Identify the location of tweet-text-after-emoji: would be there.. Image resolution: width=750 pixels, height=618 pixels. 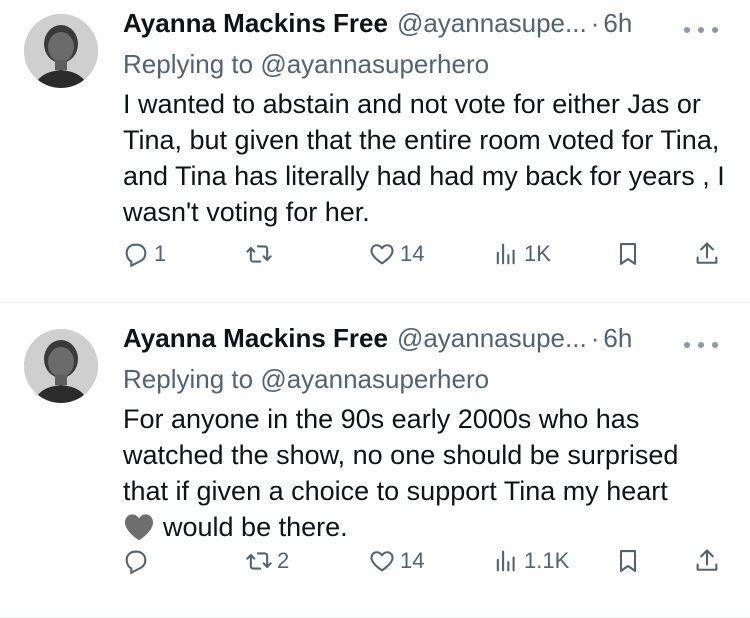
(255, 527).